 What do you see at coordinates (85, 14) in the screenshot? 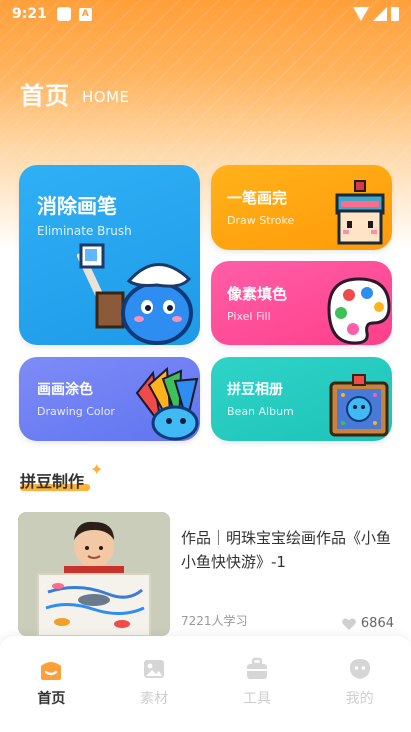
I see `app-notification-icon: A` at bounding box center [85, 14].